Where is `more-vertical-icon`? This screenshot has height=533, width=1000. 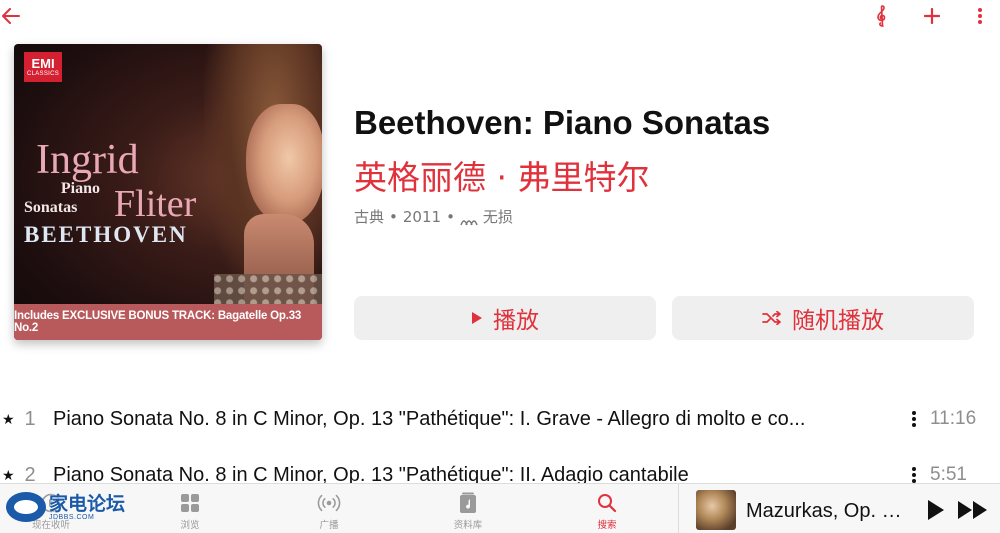 more-vertical-icon is located at coordinates (980, 16).